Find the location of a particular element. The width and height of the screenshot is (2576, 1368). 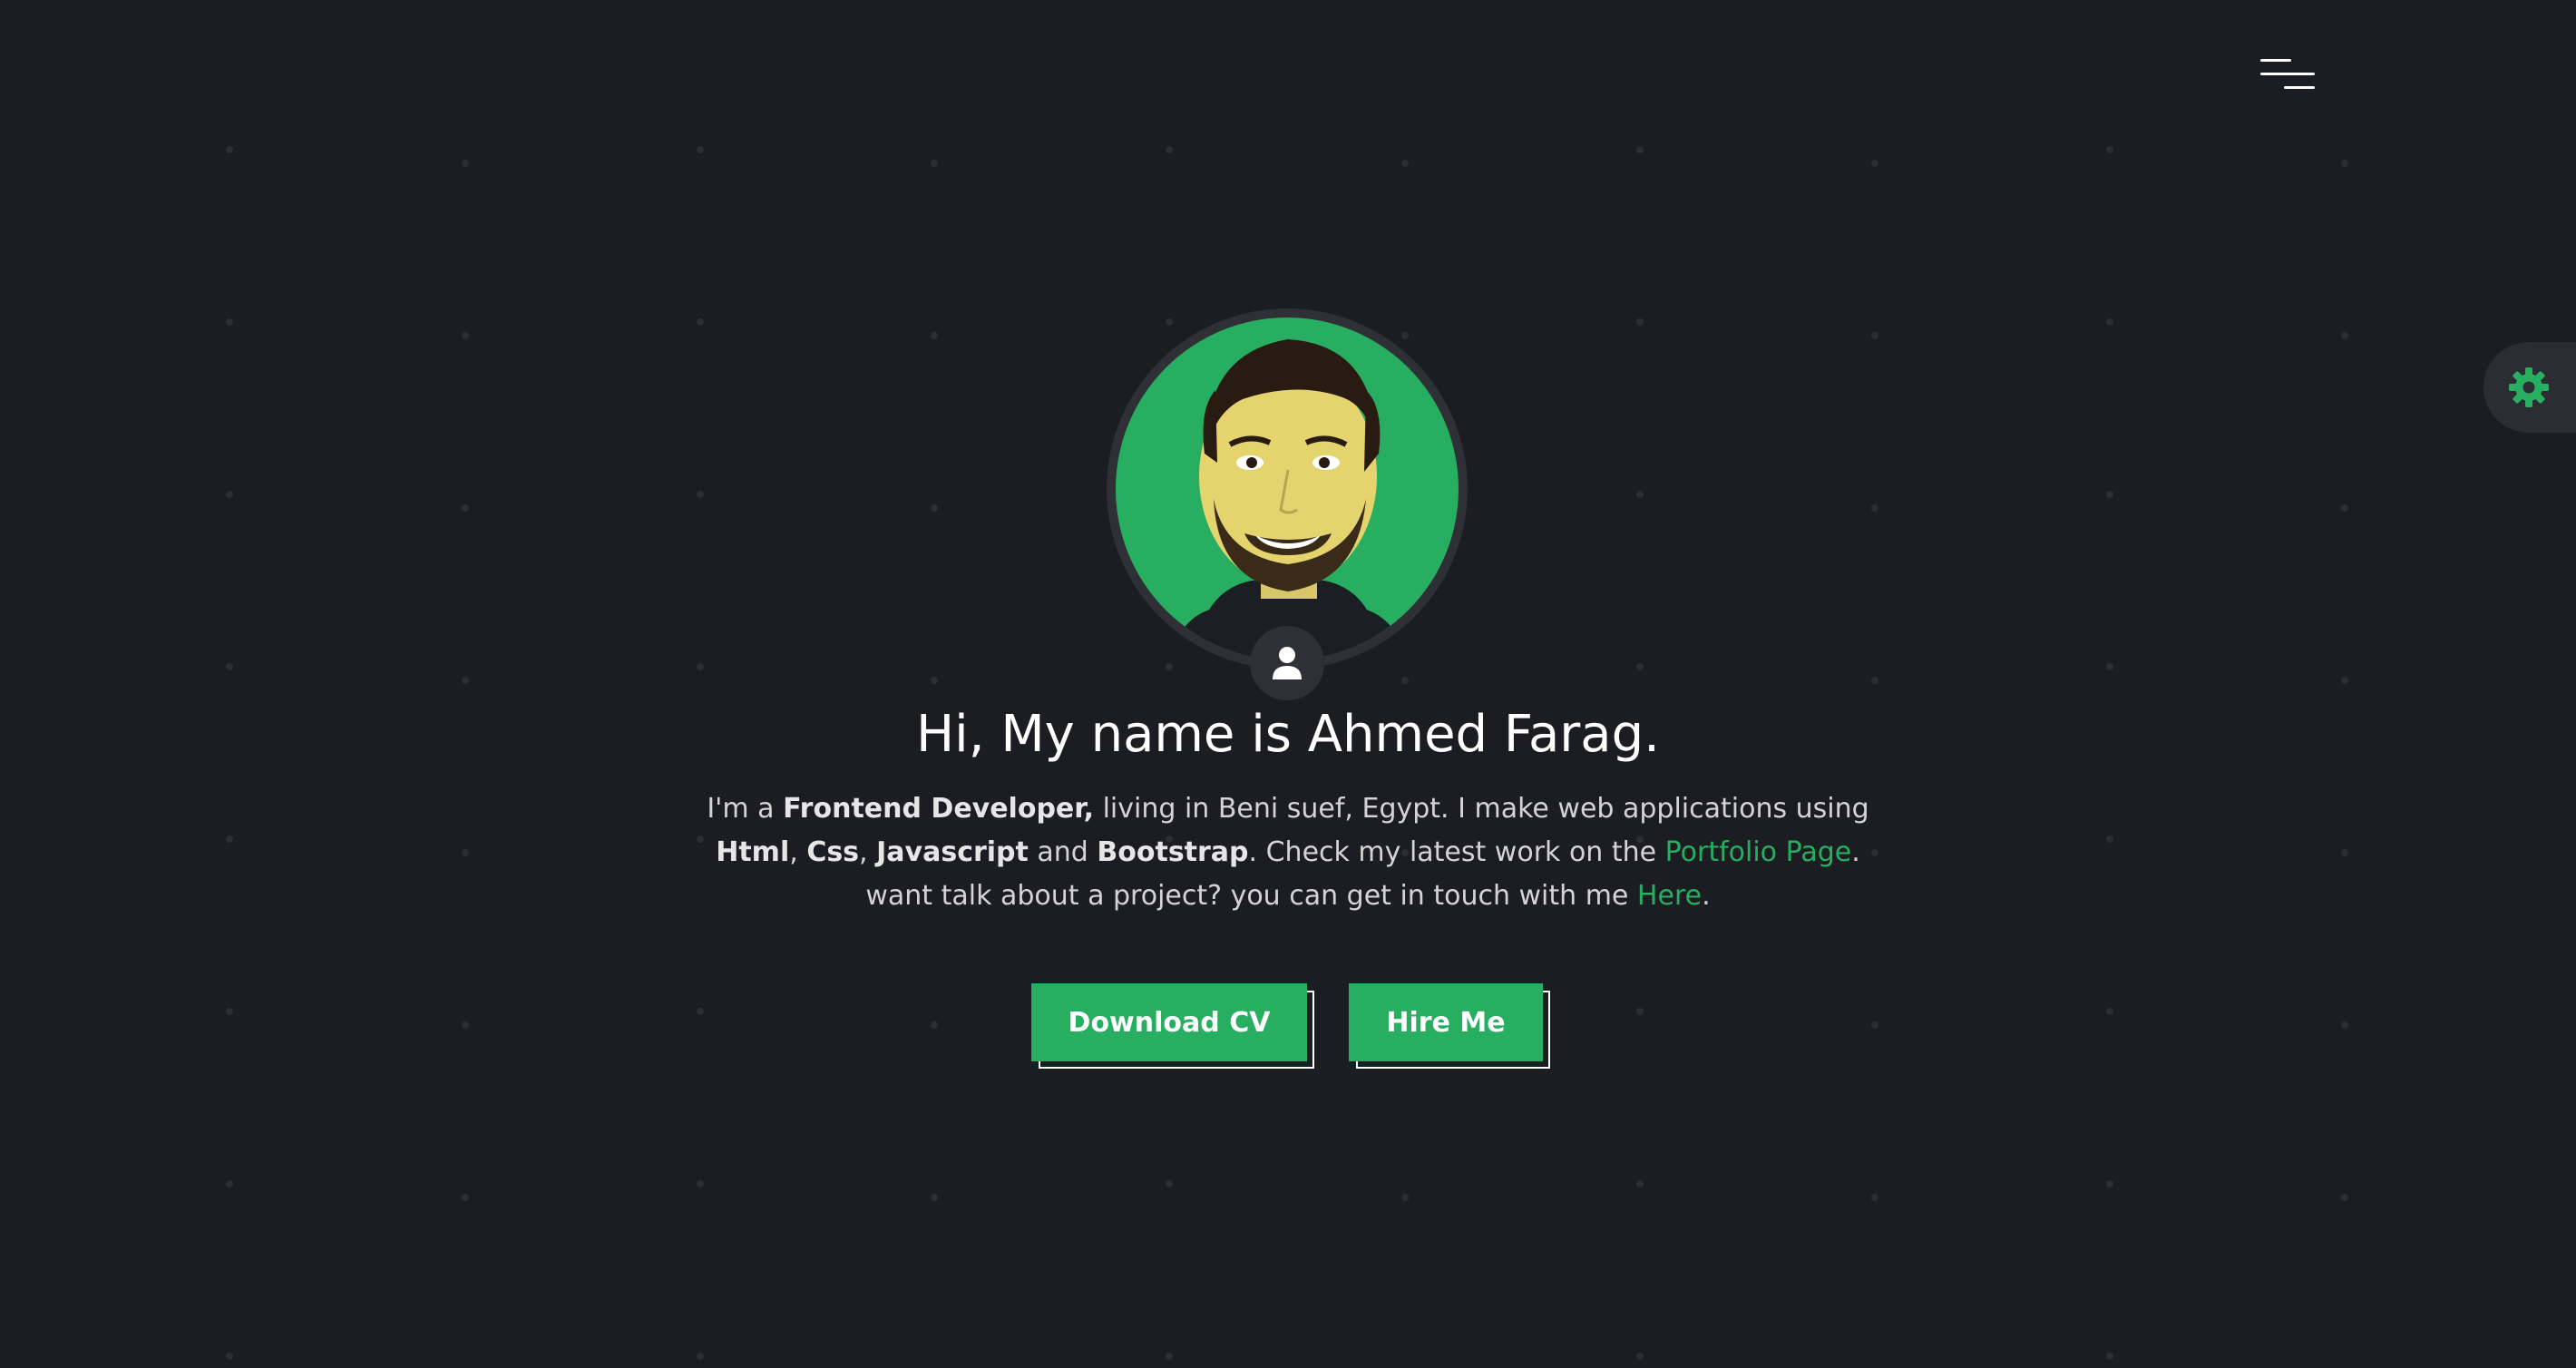

bio-text: I'm a is located at coordinates (745, 809).